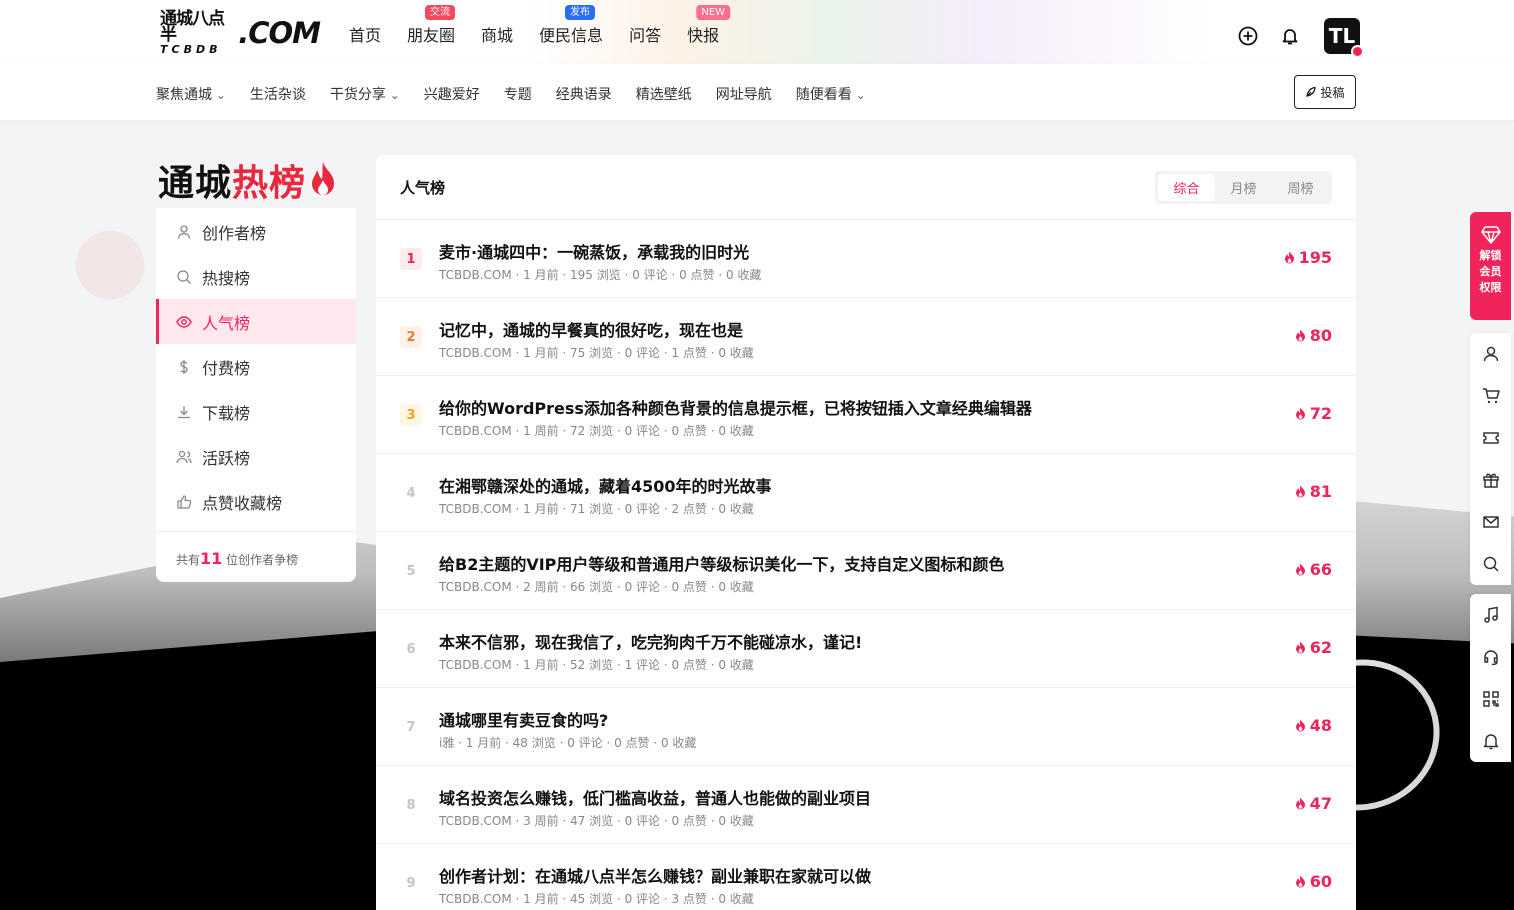 This screenshot has width=1514, height=910. Describe the element at coordinates (195, 183) in the screenshot. I see `sidebar-title-a: 通城` at that location.